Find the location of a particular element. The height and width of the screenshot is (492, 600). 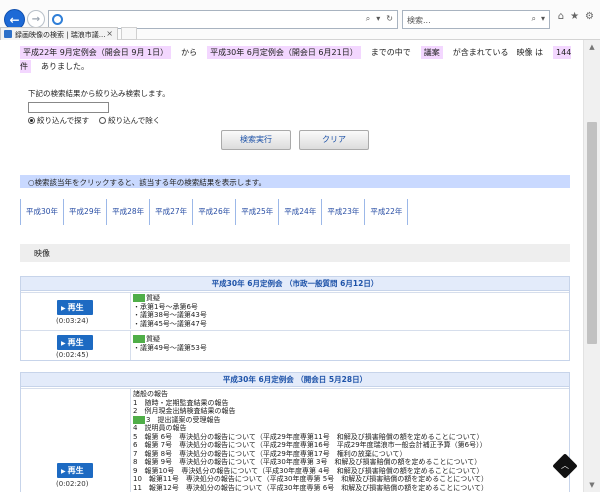

play-cell: 再生 (0:02:45) is located at coordinates (76, 345).